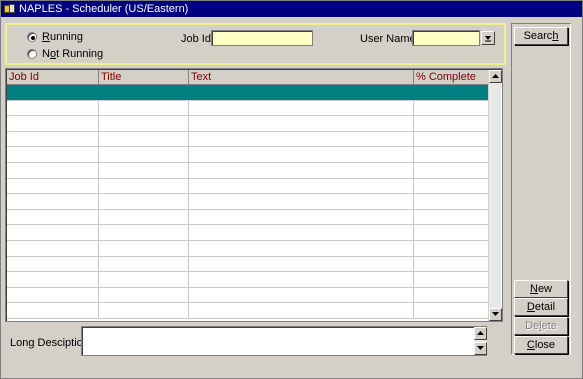 This screenshot has width=583, height=379. I want to click on new-button: New, so click(541, 289).